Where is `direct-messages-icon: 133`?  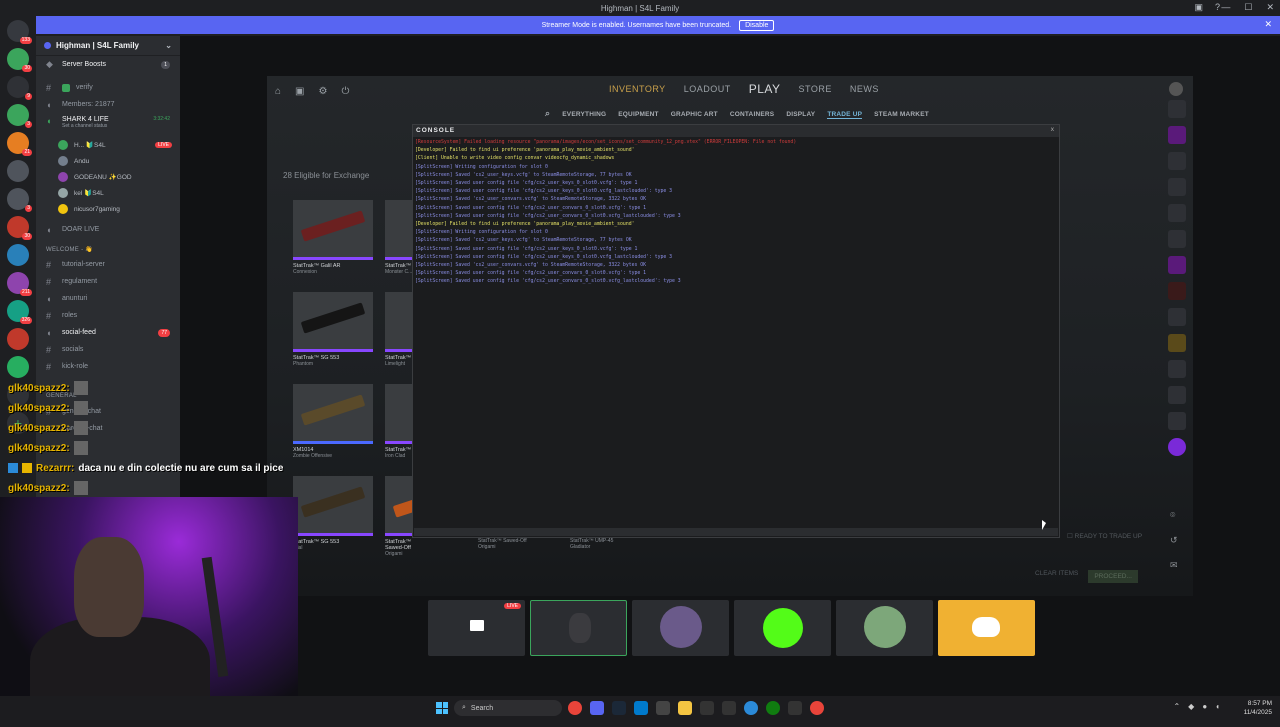
direct-messages-icon: 133 is located at coordinates (19, 32).